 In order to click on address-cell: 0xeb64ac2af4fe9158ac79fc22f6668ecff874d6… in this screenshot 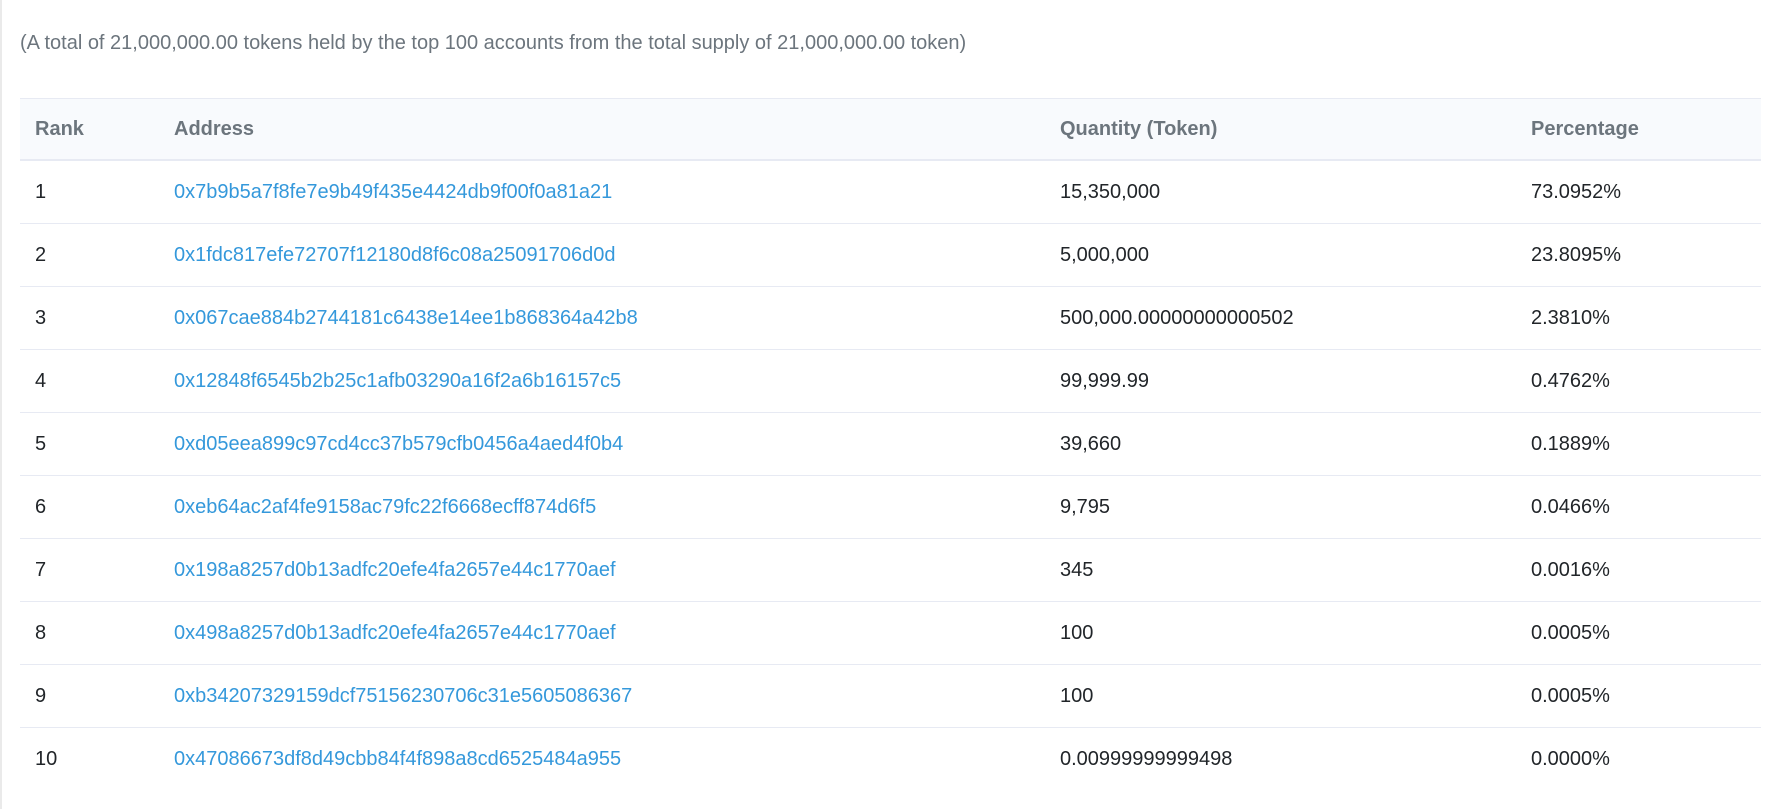, I will do `click(602, 507)`.